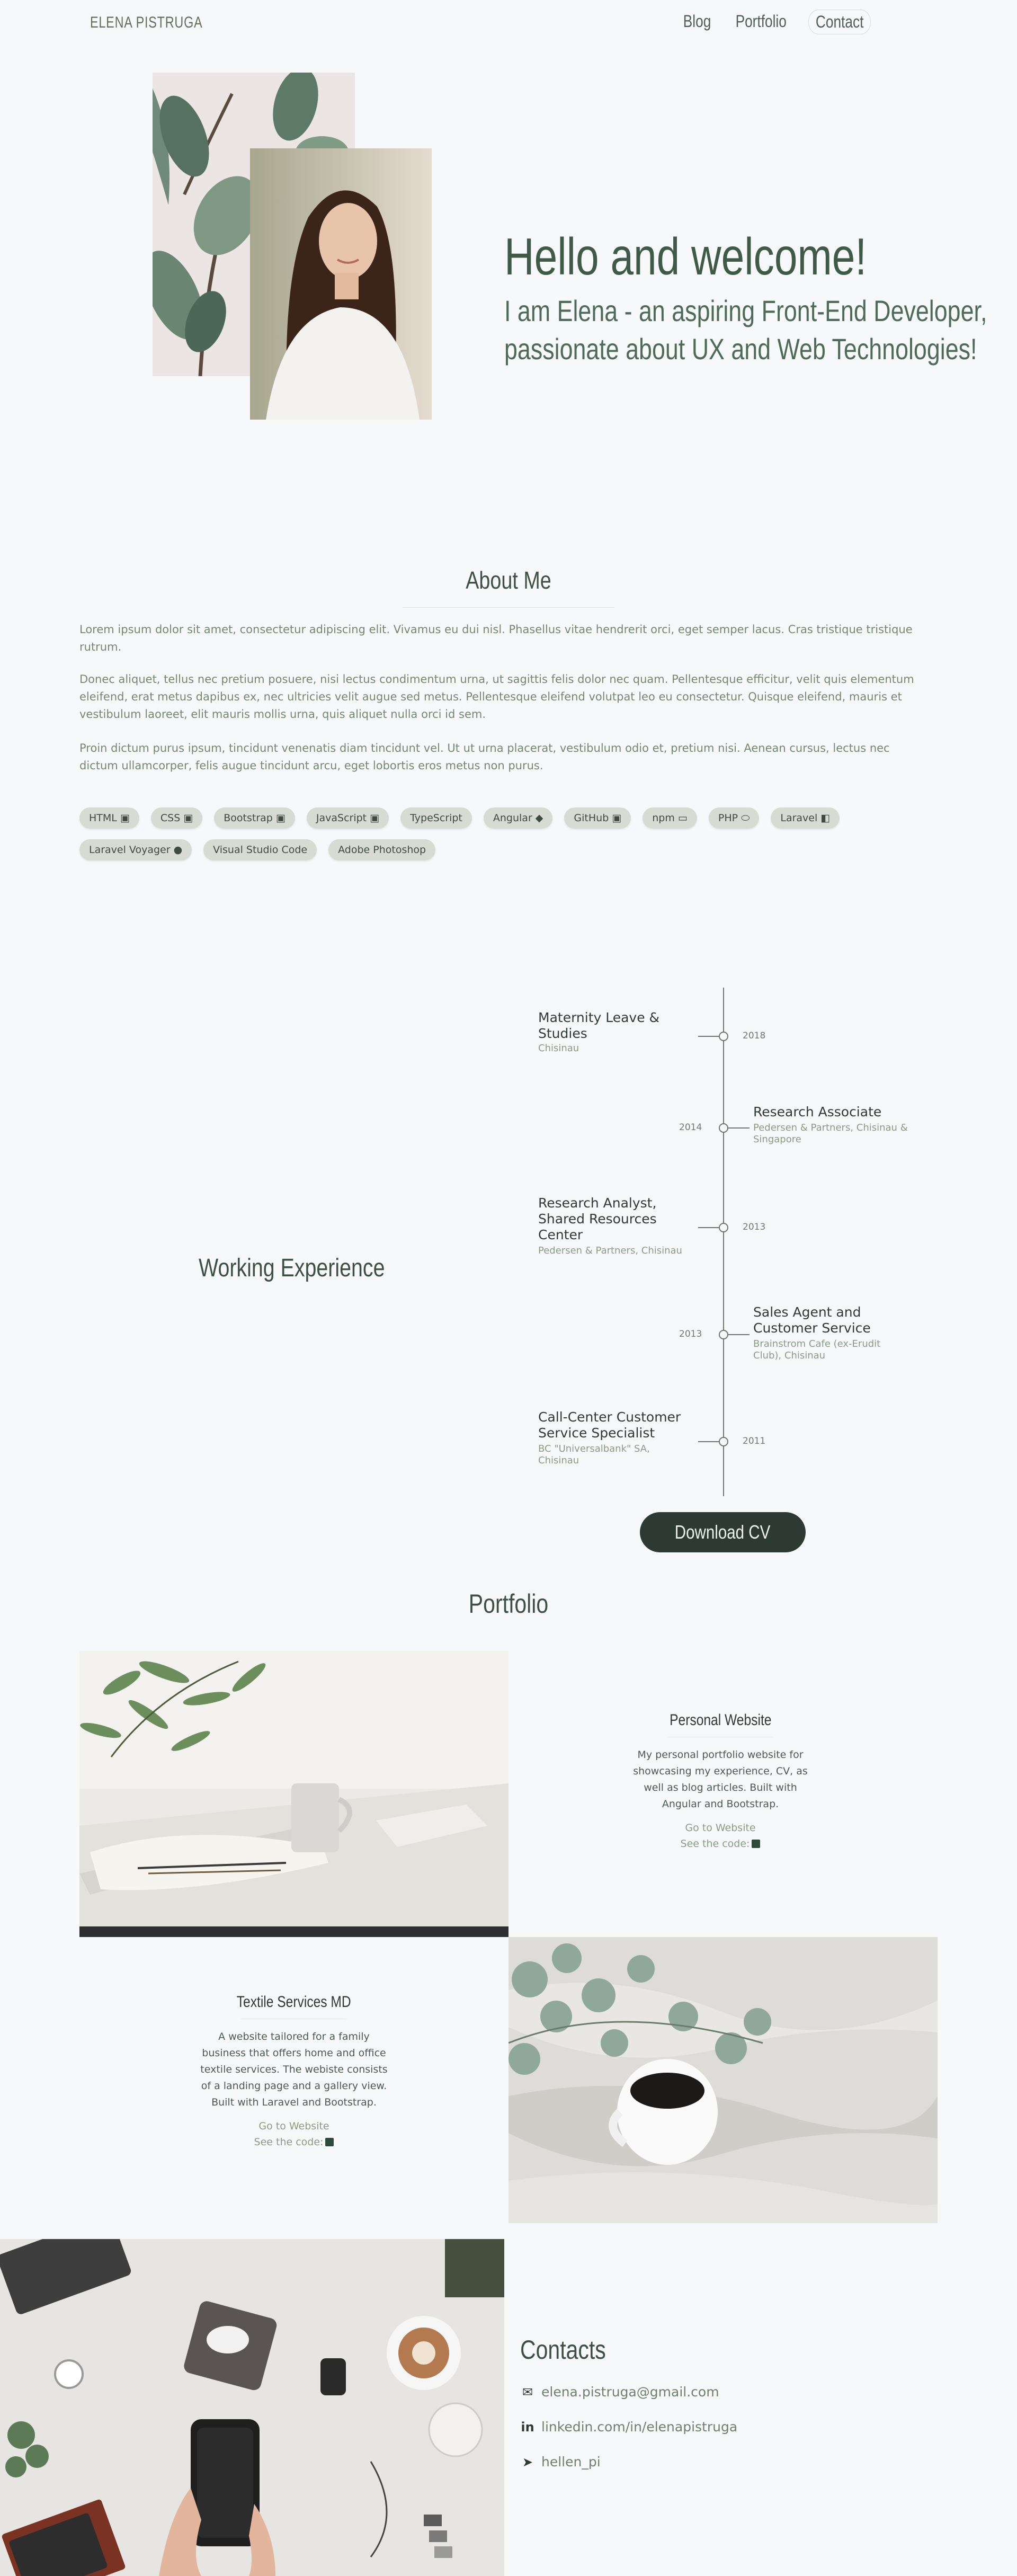 The height and width of the screenshot is (2576, 1017). I want to click on contacts-flatlay-photo, so click(252, 2407).